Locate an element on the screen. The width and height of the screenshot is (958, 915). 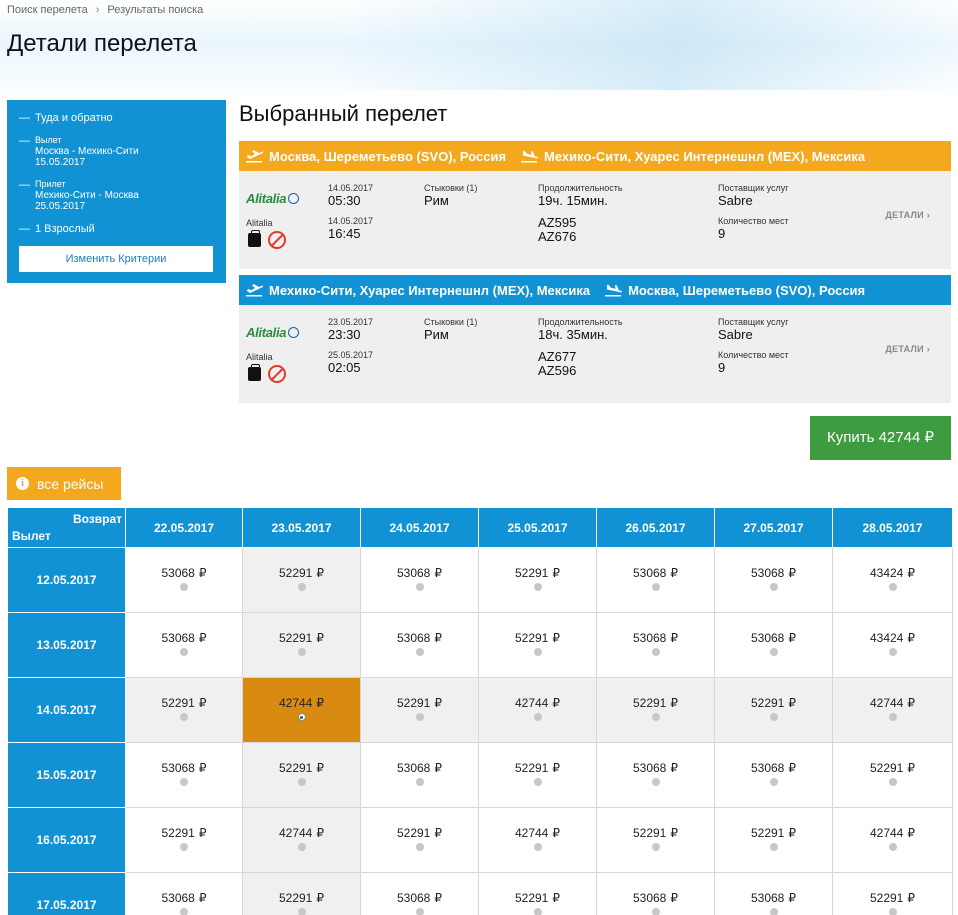
all-flights-button: i все рейсы is located at coordinates (64, 483).